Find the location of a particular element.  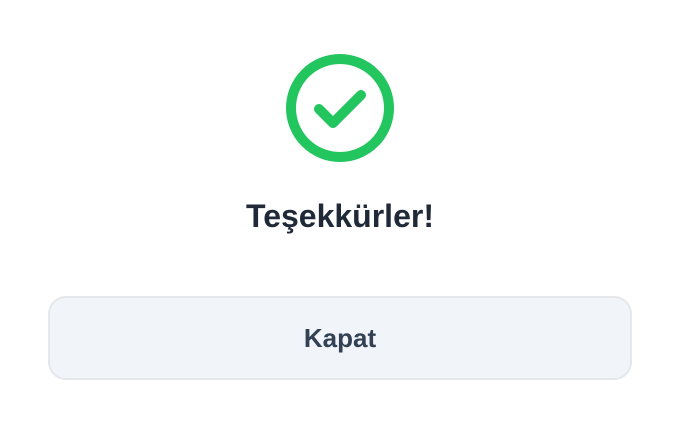

check-circle-icon is located at coordinates (340, 108).